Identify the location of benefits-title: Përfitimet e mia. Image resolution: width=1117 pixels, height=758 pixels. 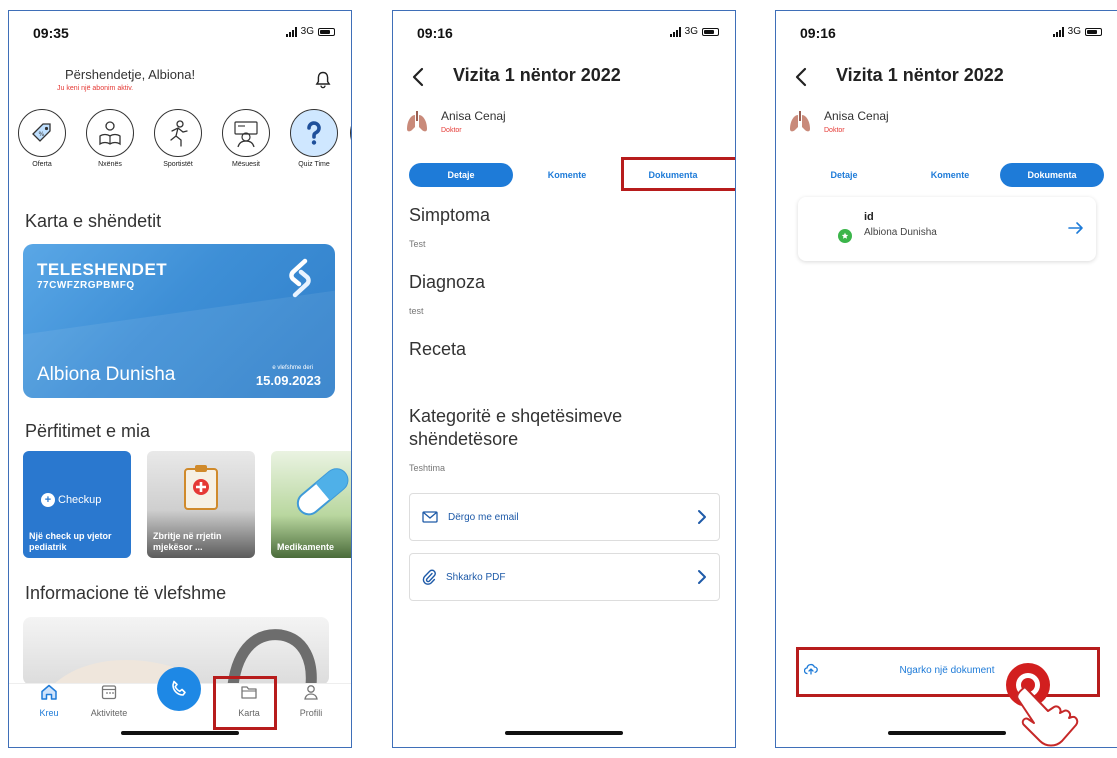
(88, 431).